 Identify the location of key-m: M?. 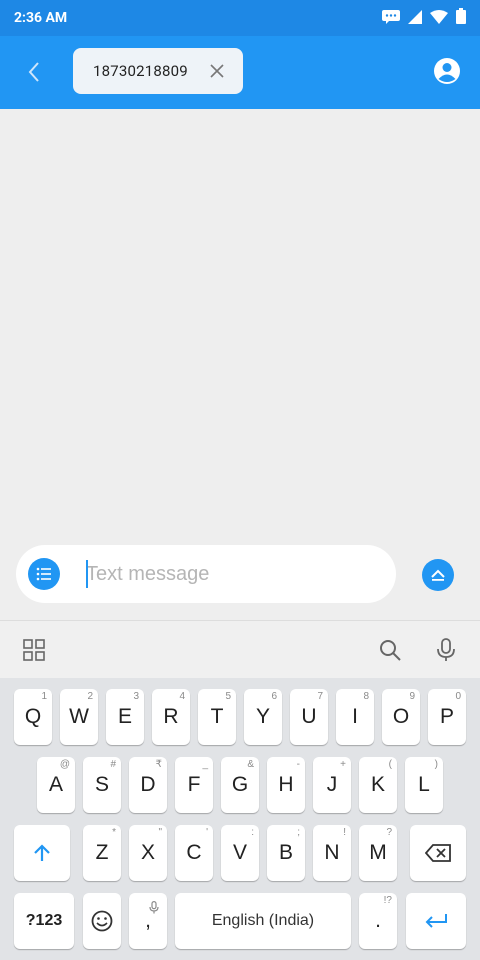
(378, 853).